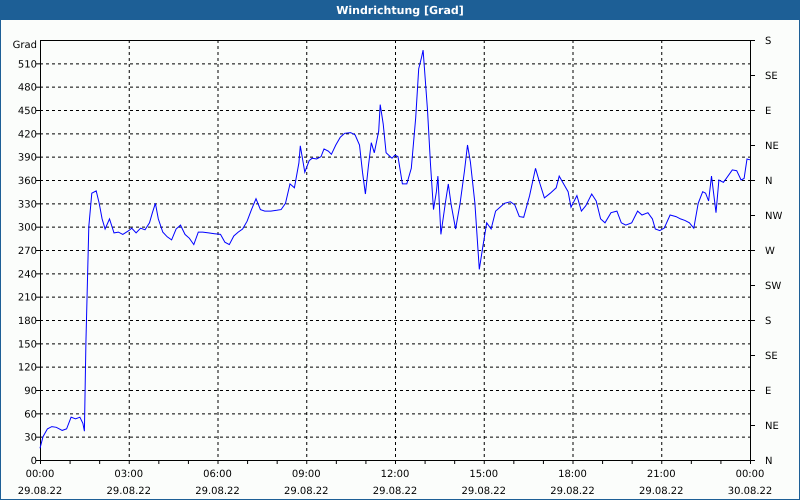 The width and height of the screenshot is (800, 500). I want to click on y-tick-label: 60, so click(30, 414).